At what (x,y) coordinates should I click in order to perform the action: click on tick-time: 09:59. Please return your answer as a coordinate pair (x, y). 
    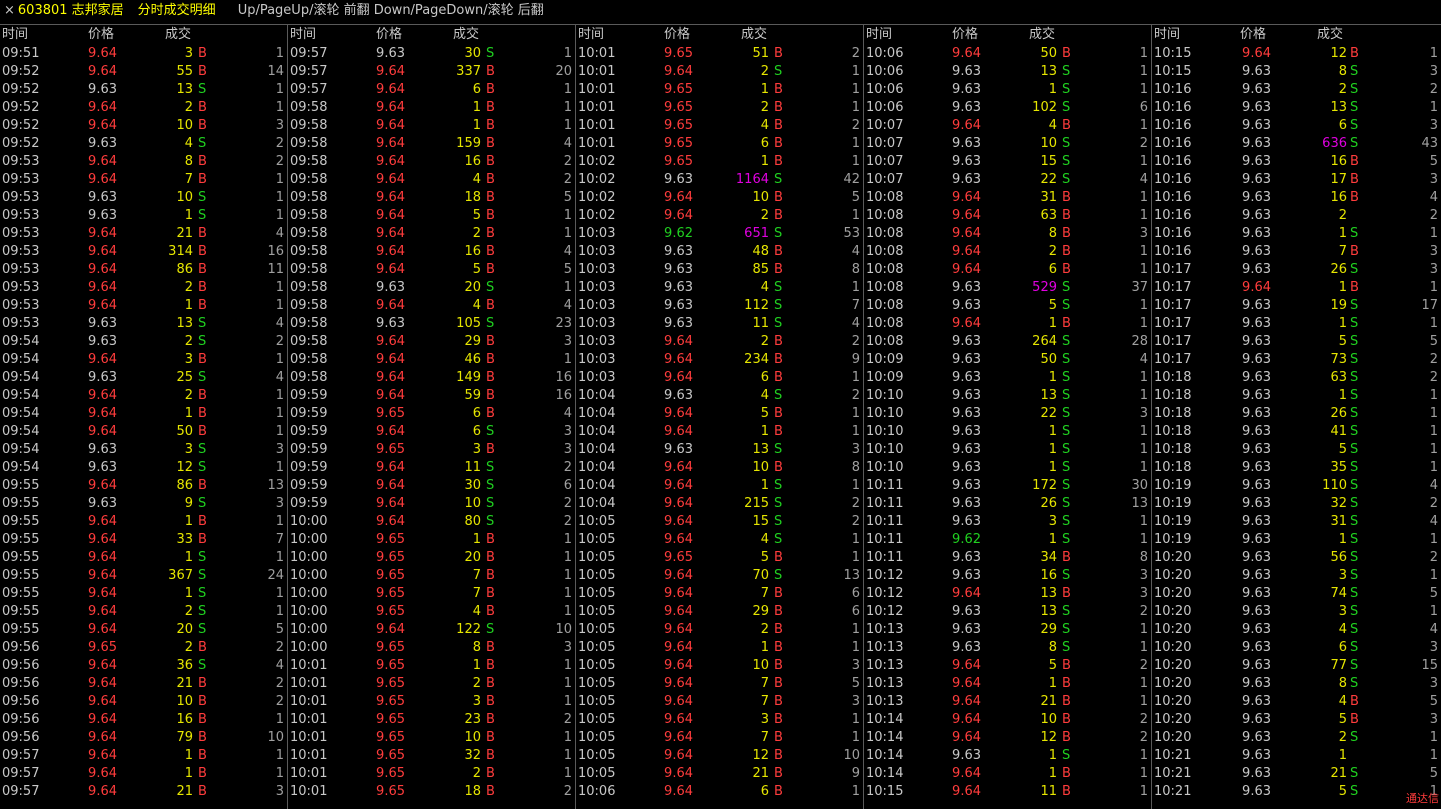
    Looking at the image, I should click on (309, 467).